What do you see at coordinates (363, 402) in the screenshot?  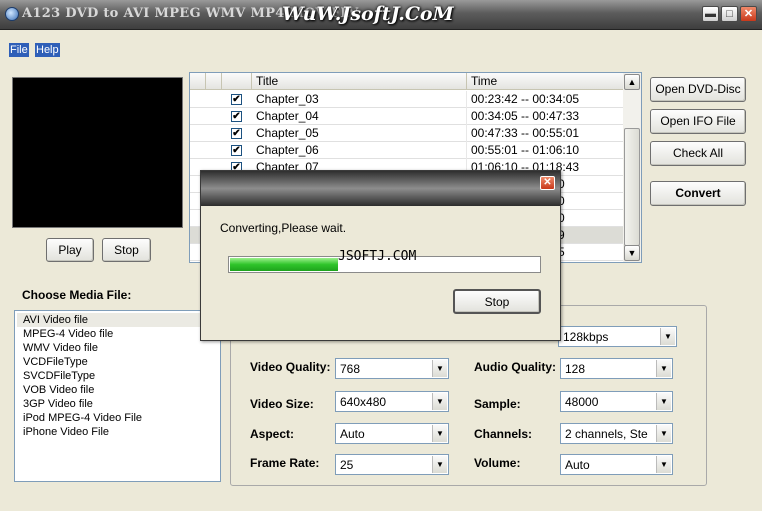 I see `video-size-value: 640x480` at bounding box center [363, 402].